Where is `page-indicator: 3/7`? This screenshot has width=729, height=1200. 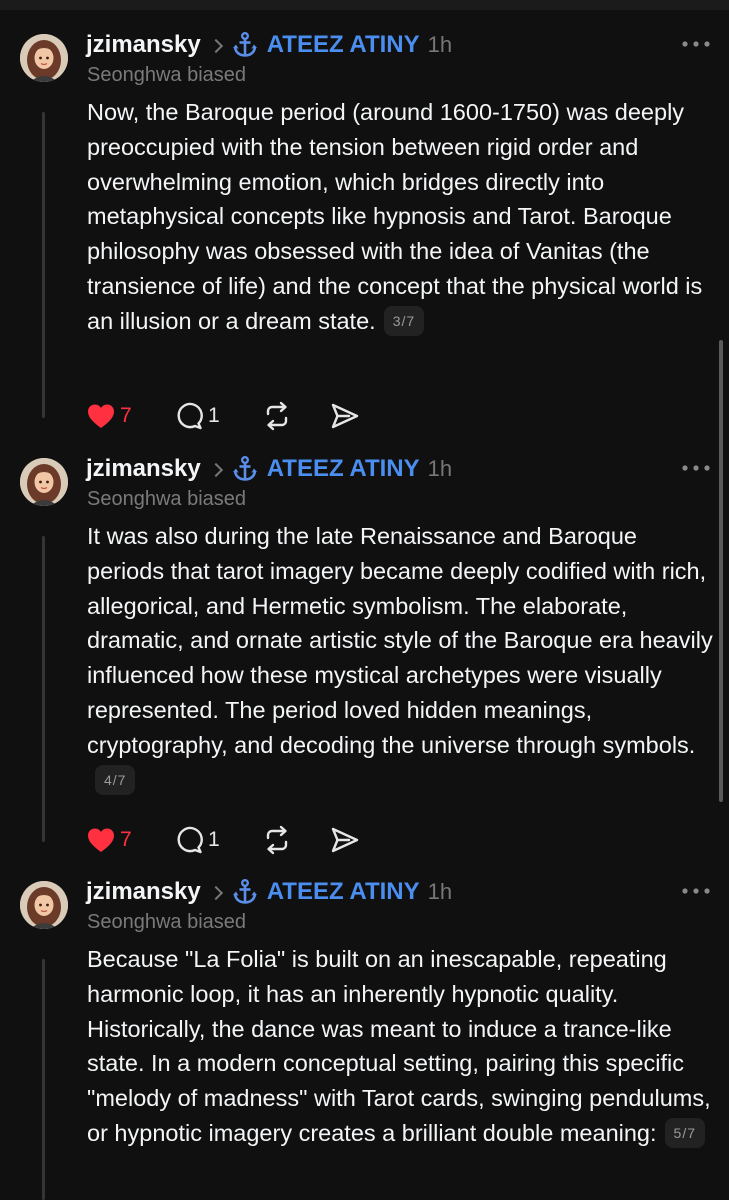 page-indicator: 3/7 is located at coordinates (404, 320).